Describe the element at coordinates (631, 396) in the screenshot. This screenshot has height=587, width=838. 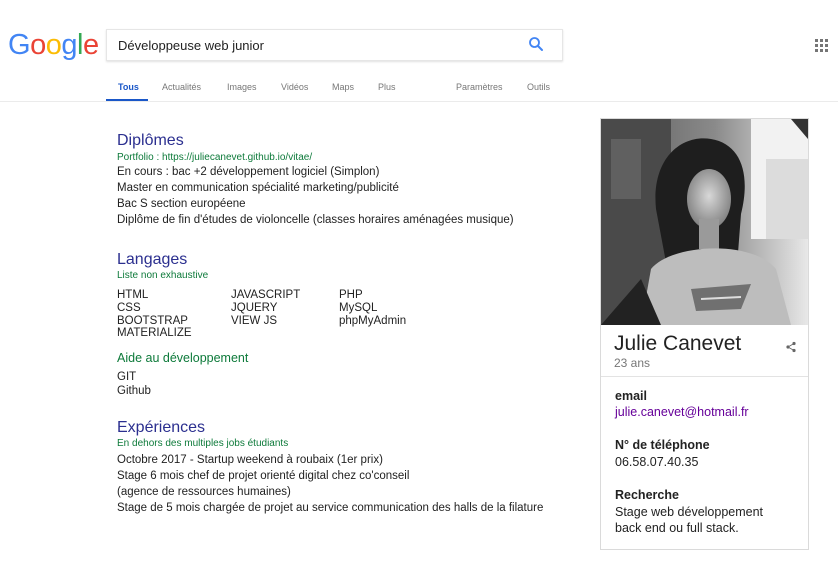
I see `email-label: email` at that location.